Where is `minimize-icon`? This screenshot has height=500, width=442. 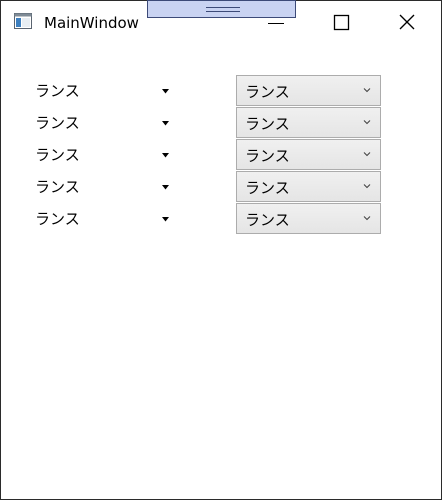 minimize-icon is located at coordinates (276, 23).